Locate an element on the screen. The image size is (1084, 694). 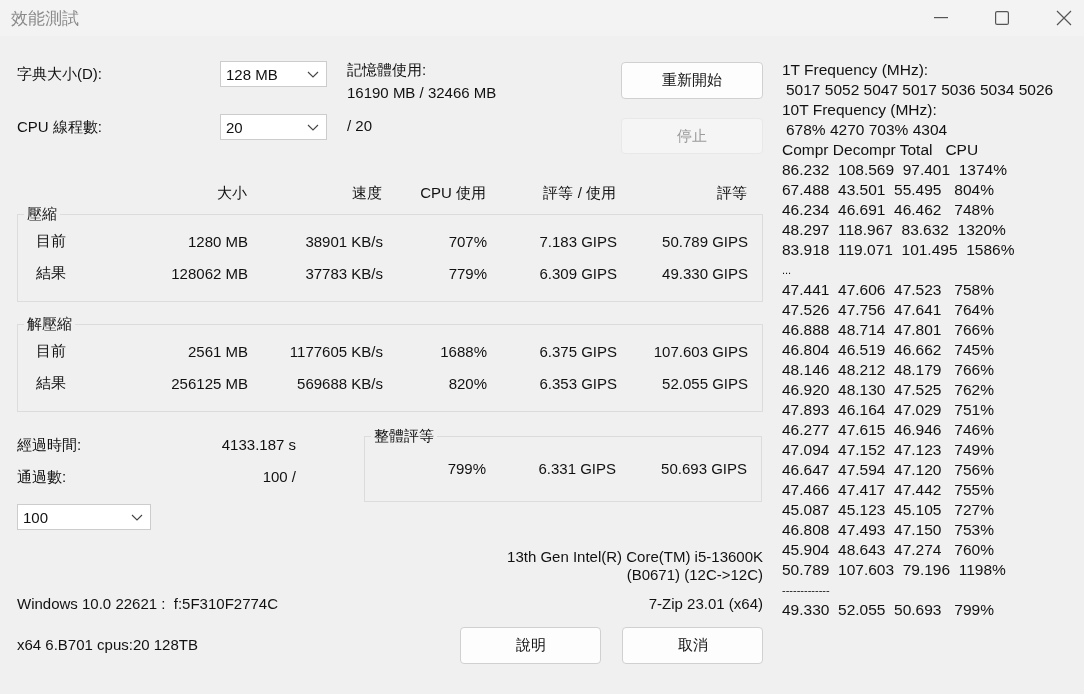
log-line: 46.234 46.691 46.462 748% is located at coordinates (888, 210).